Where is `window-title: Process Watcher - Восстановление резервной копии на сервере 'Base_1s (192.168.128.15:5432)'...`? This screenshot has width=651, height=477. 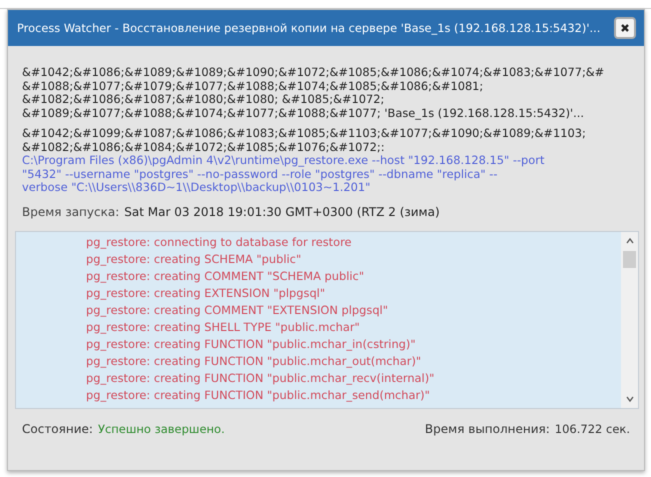 window-title: Process Watcher - Восстановление резервной копии на сервере 'Base_1s (192.168.128.15:5432)'... is located at coordinates (308, 28).